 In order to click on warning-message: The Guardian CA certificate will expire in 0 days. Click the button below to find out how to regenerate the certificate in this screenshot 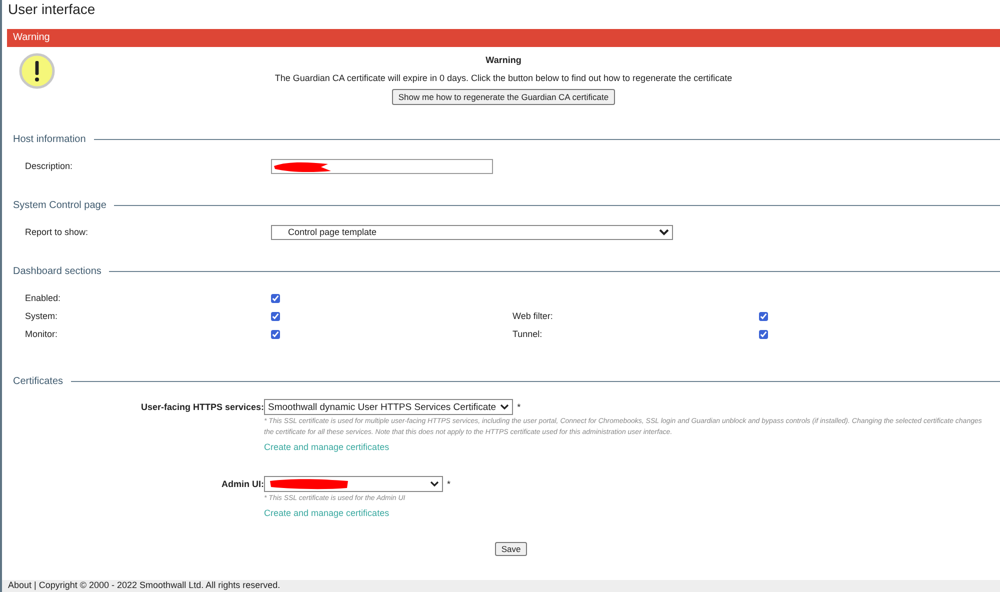, I will do `click(503, 78)`.